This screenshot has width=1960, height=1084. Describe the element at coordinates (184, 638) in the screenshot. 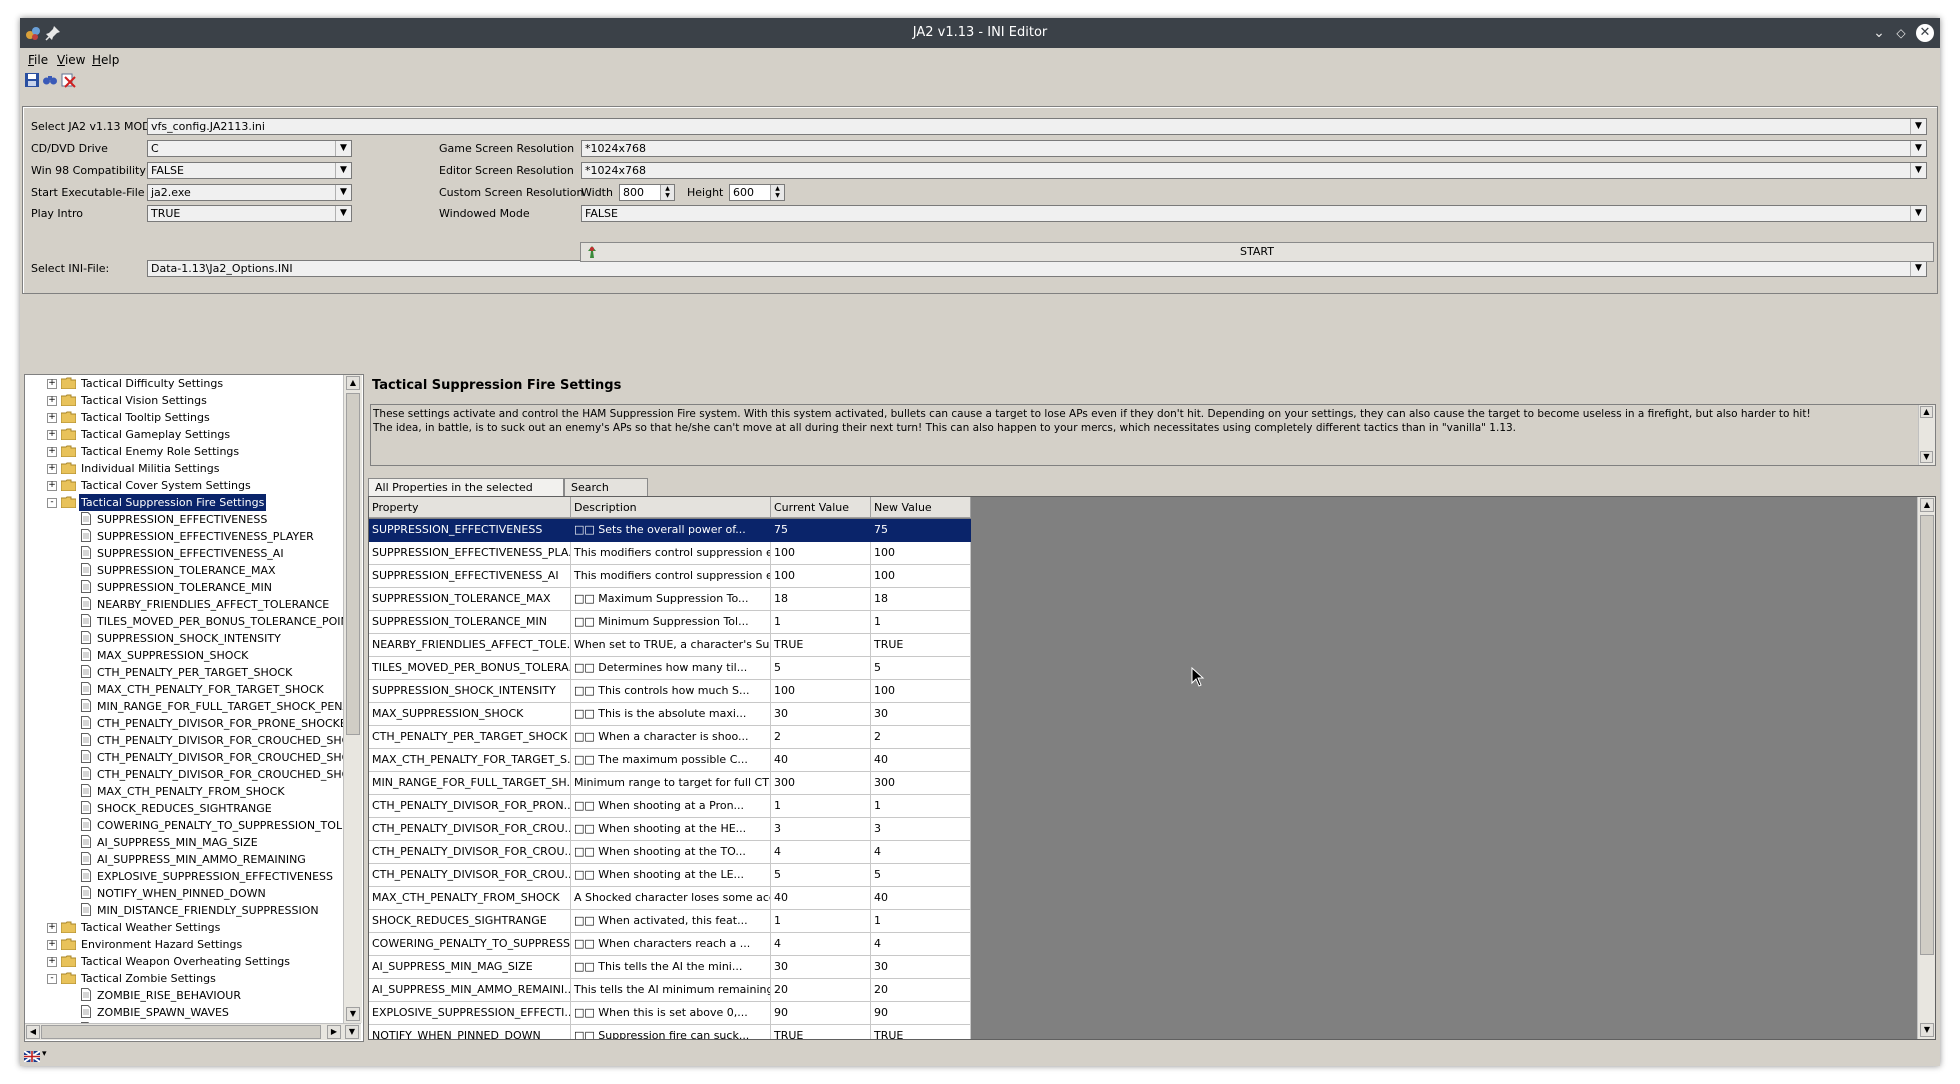

I see `tree-setting-node: SUPPRESSION_SHOCK_INTENSITY` at that location.